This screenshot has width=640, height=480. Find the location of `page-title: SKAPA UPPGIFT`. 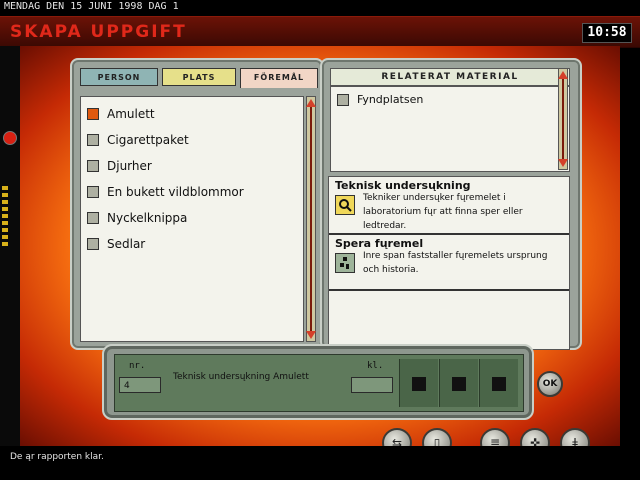

page-title: SKAPA UPPGIFT is located at coordinates (98, 32).